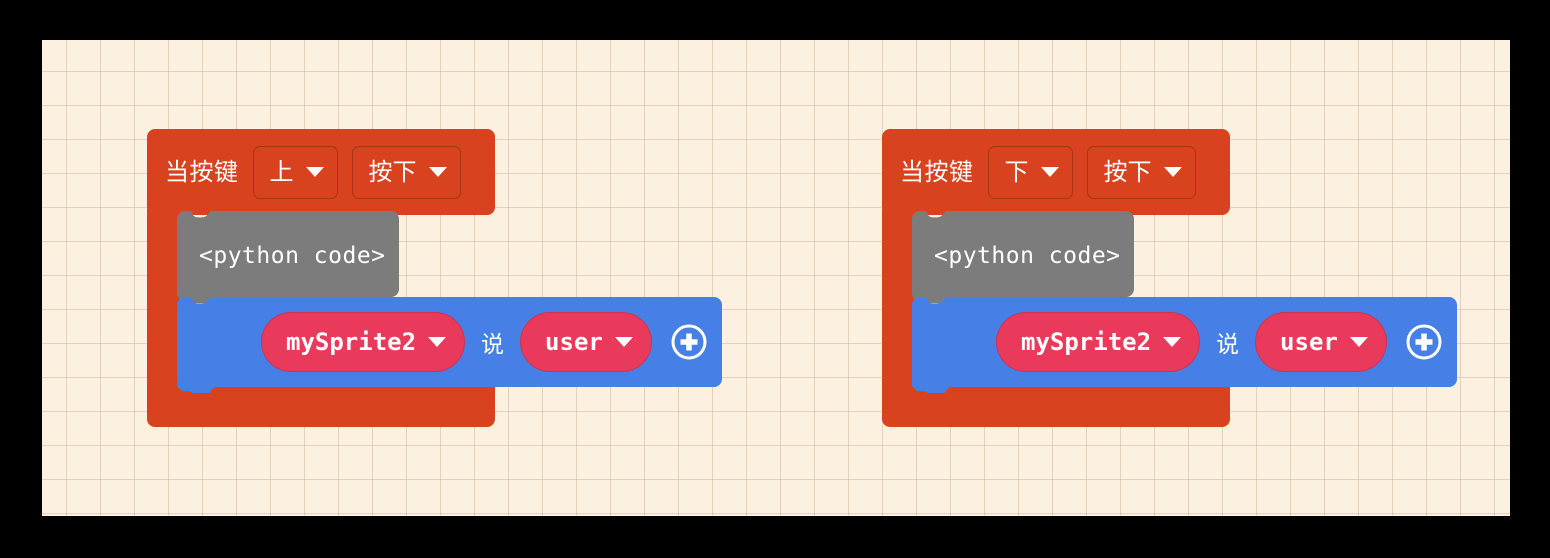 Image resolution: width=1550 pixels, height=558 pixels. Describe the element at coordinates (295, 172) in the screenshot. I see `key-dropdown-field: 上` at that location.